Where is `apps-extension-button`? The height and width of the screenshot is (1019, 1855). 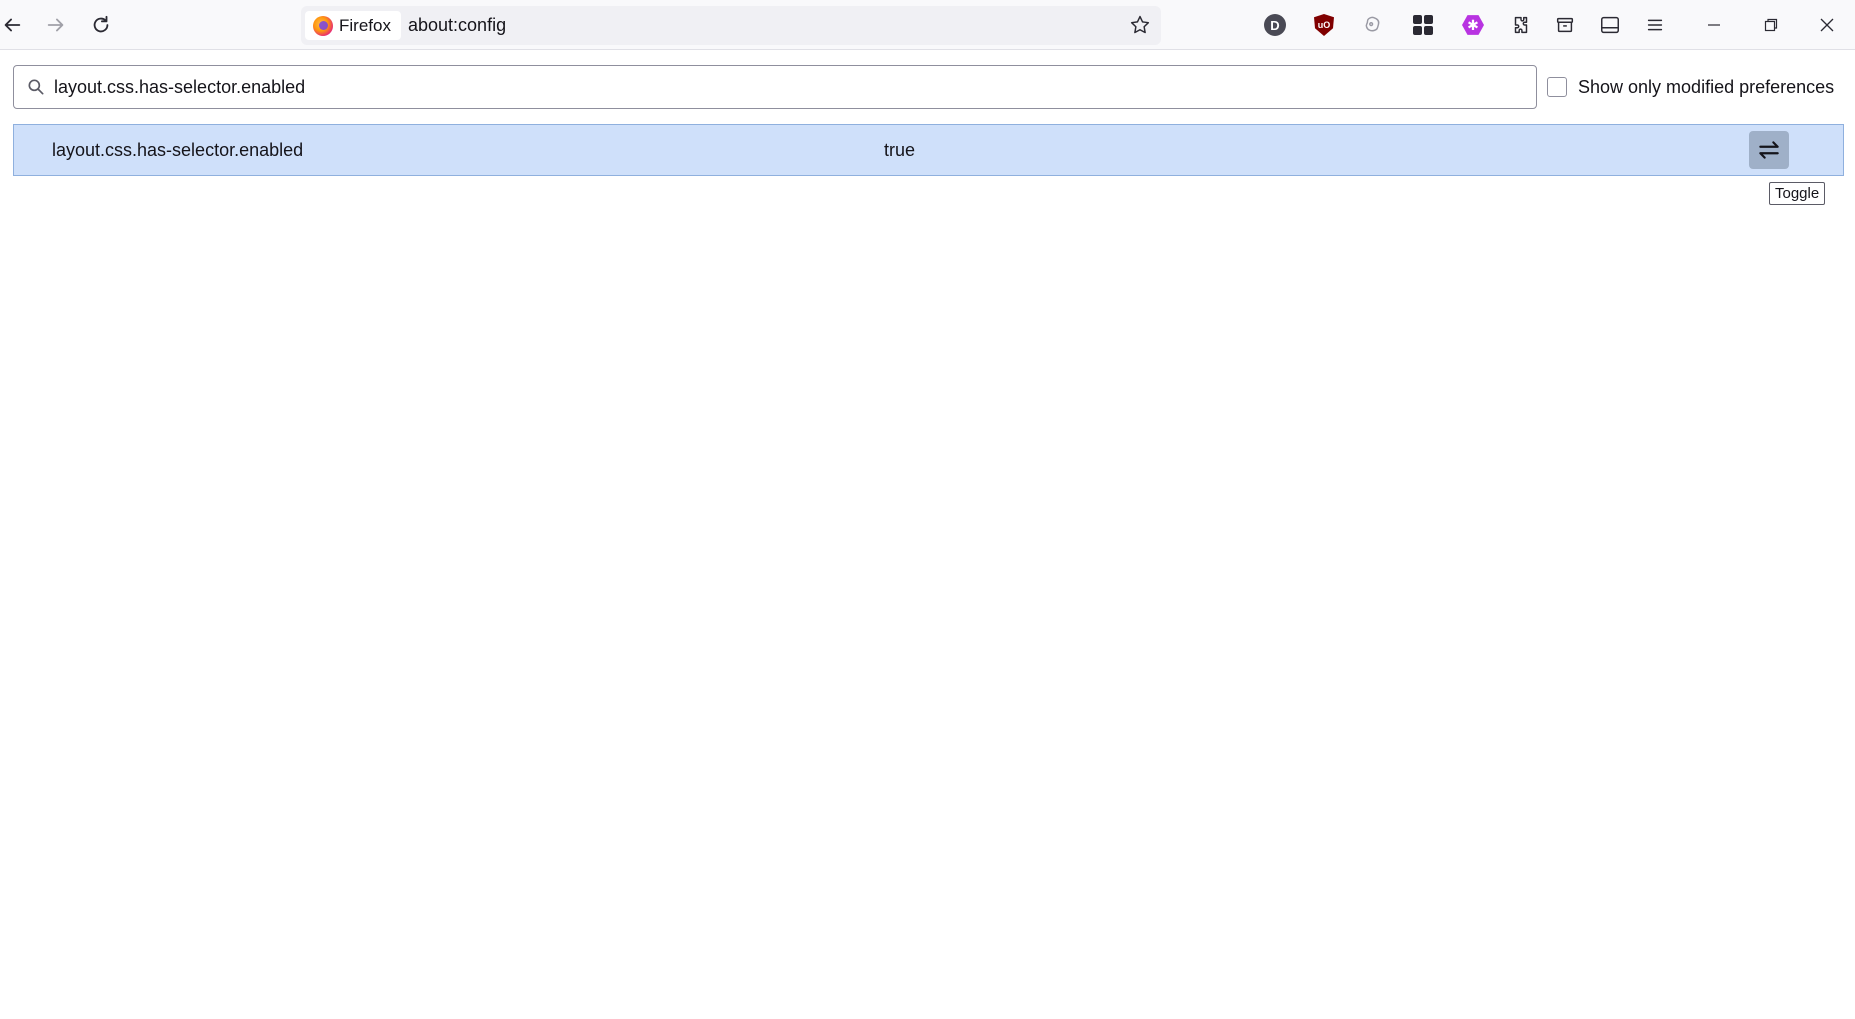
apps-extension-button is located at coordinates (1423, 25).